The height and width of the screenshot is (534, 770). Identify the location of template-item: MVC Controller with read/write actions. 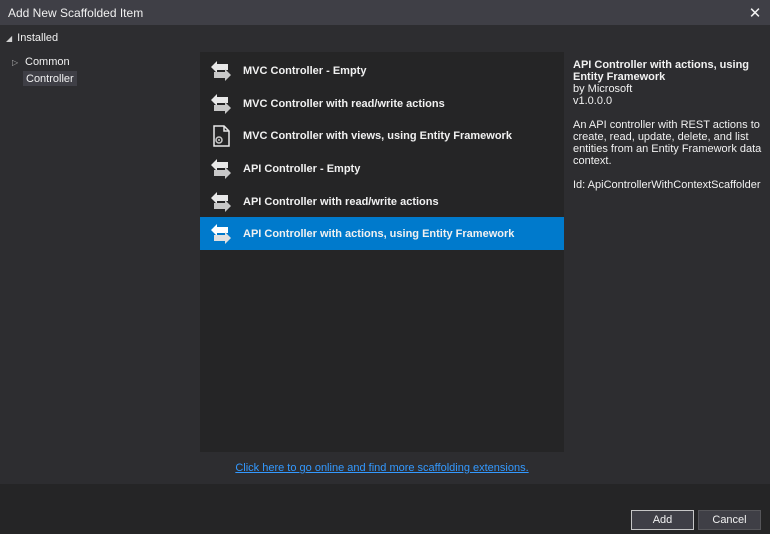
(382, 103).